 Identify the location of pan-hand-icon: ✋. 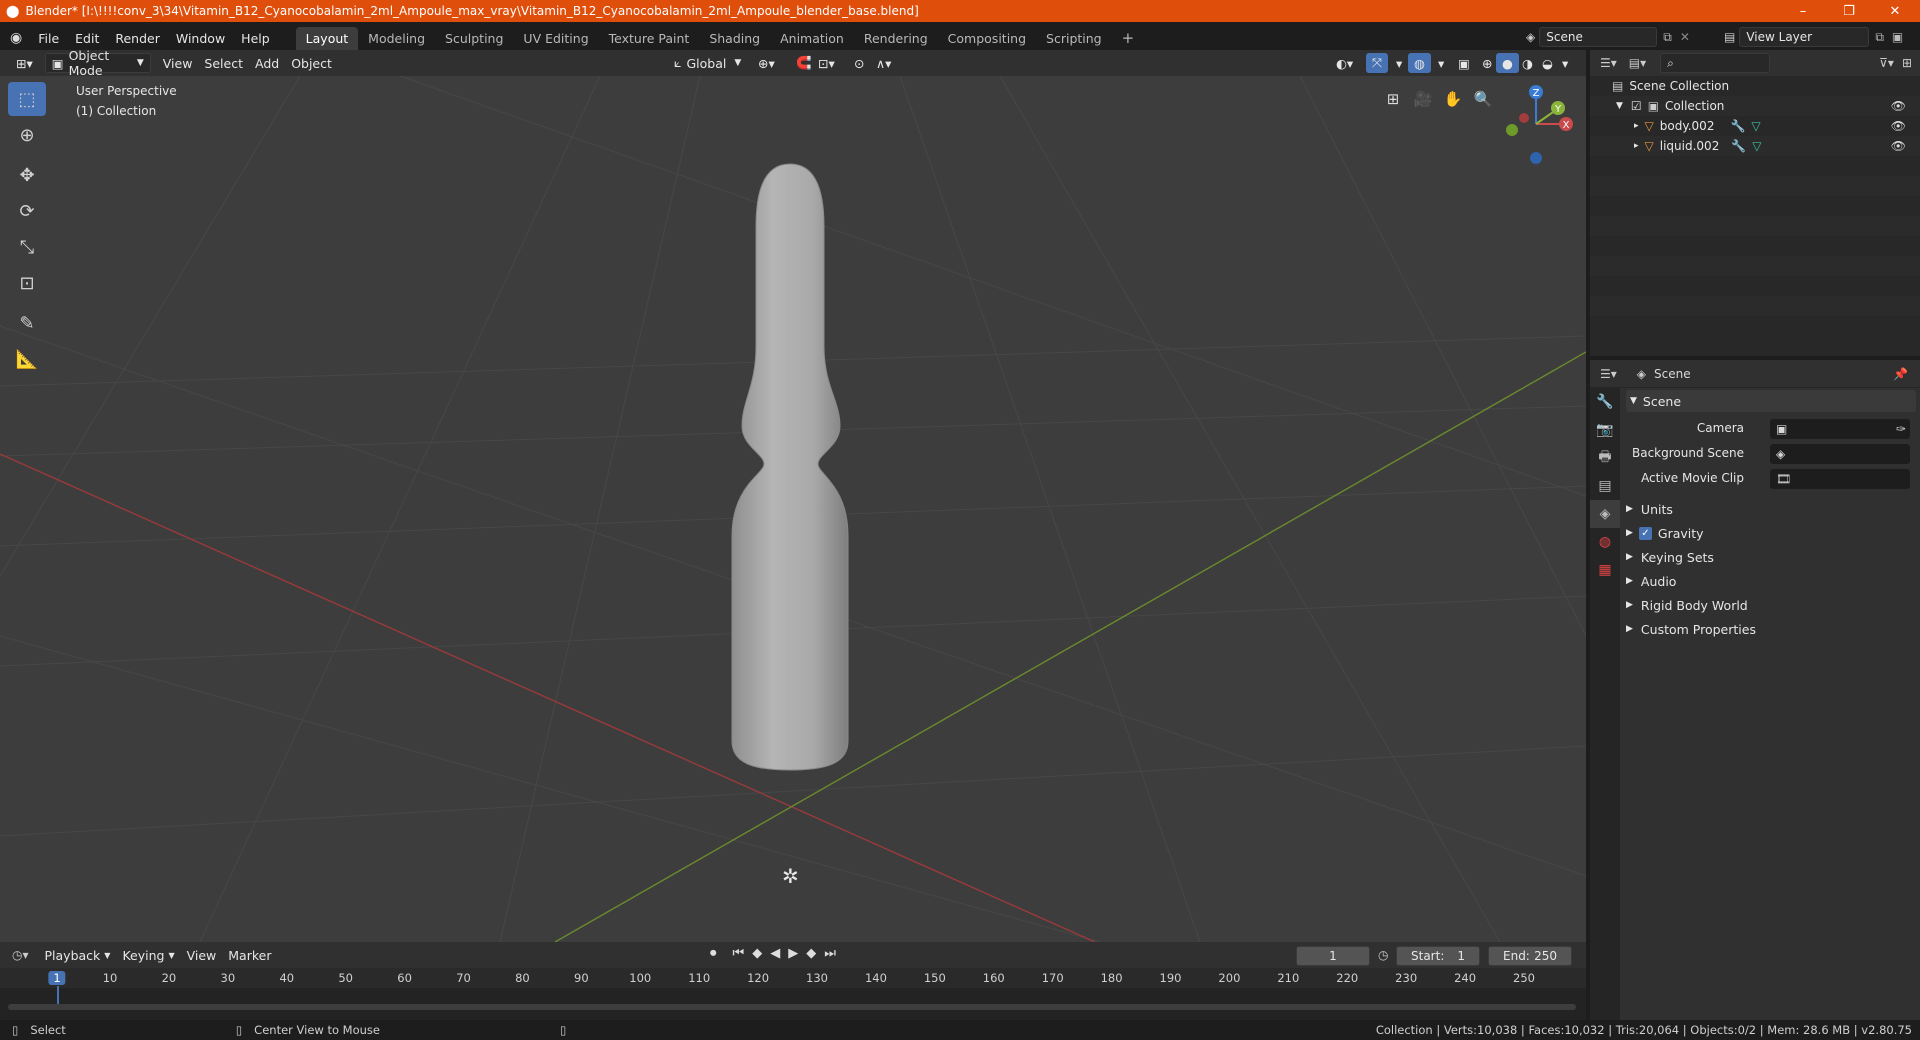
(1453, 99).